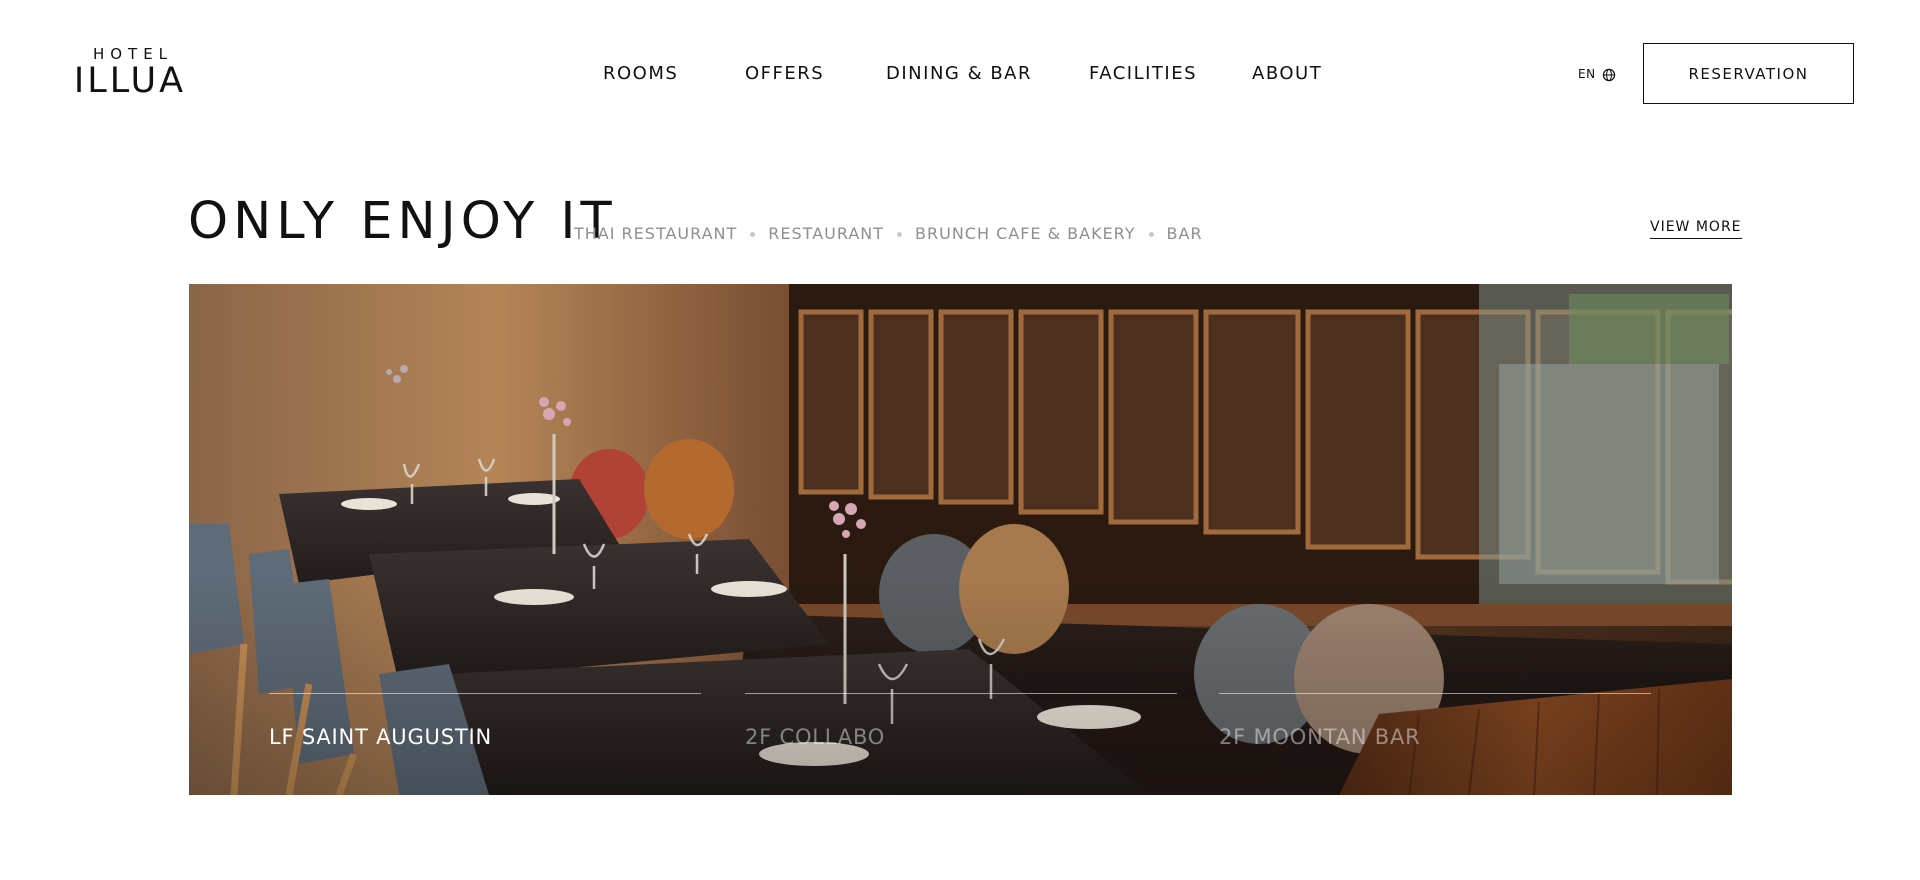  I want to click on nav-item-dining-bar: DINING & BAR, so click(959, 74).